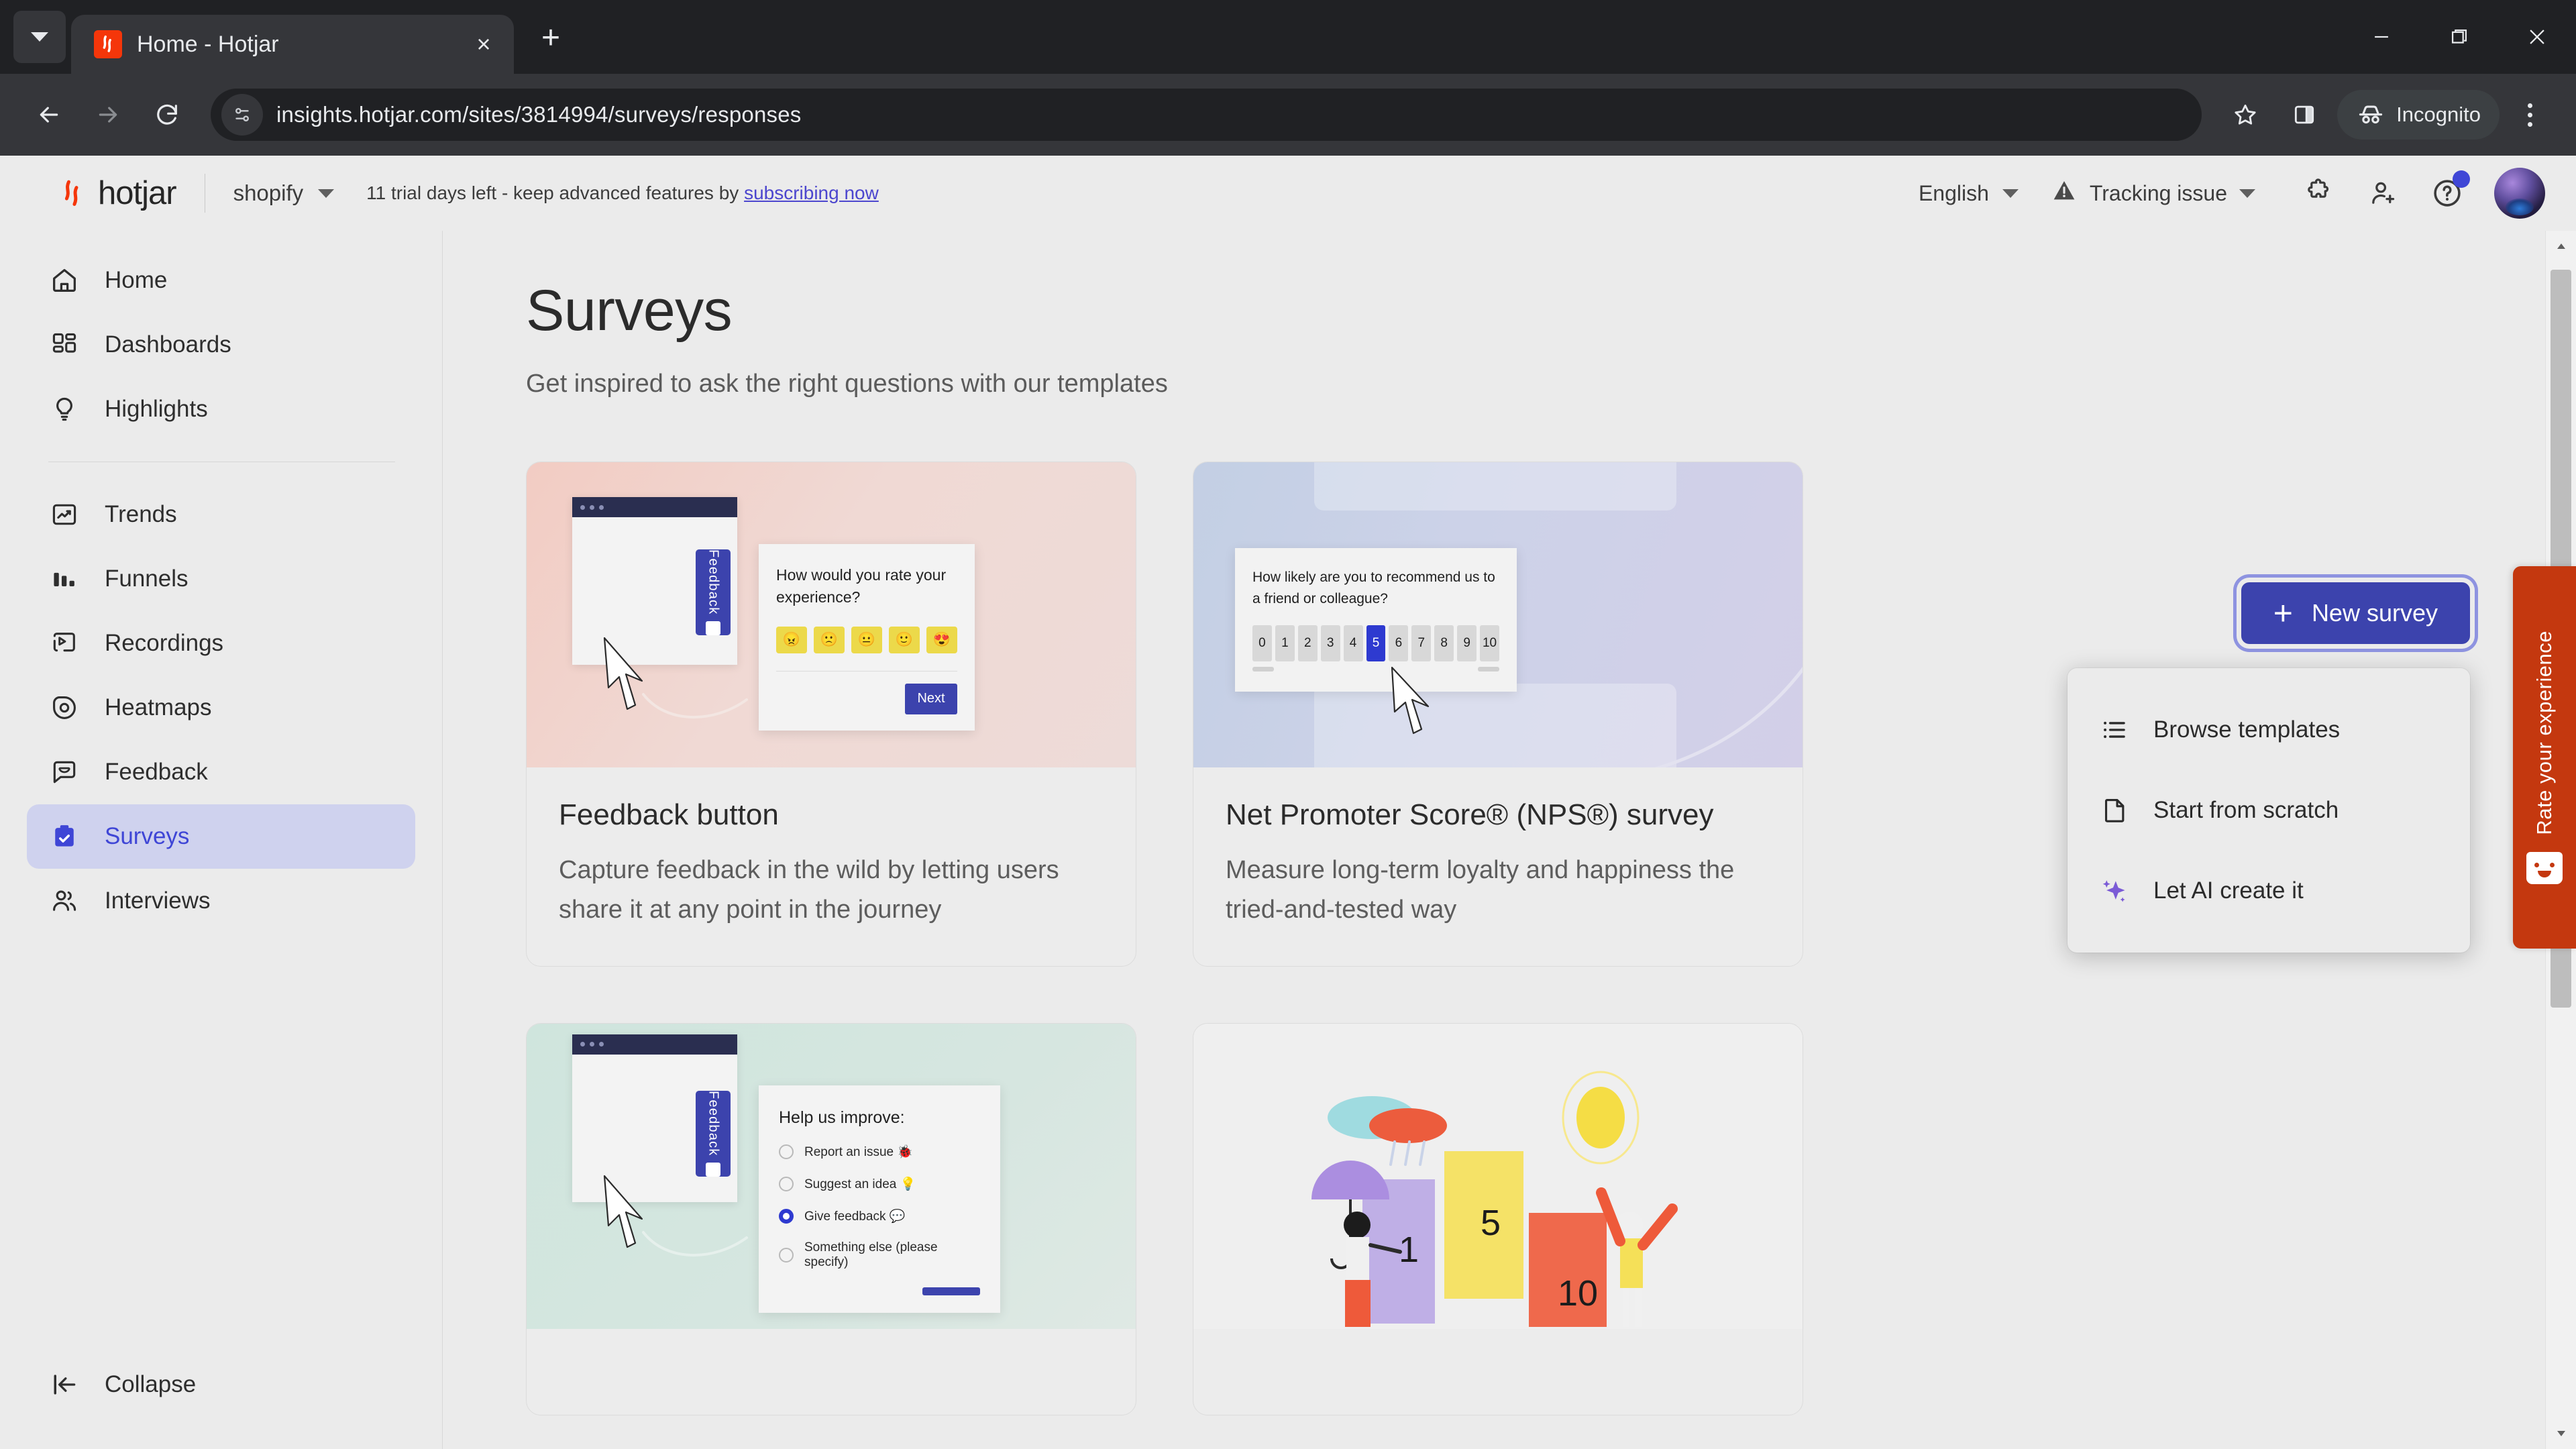 This screenshot has height=1449, width=2576. I want to click on sidebar-item-heatmaps: Heatmaps, so click(221, 708).